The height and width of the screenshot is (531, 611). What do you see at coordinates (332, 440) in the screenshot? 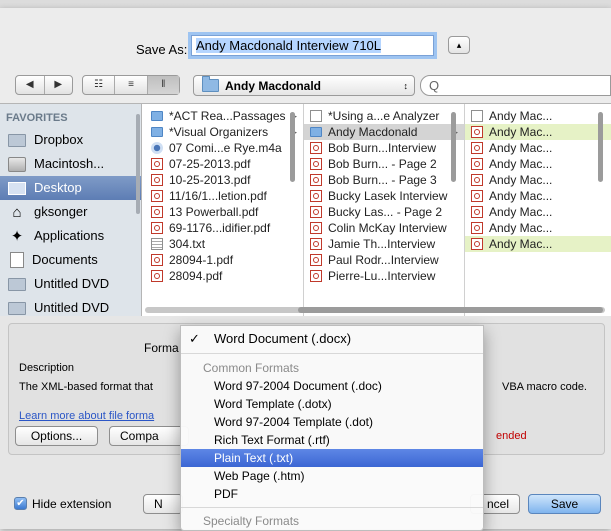
I see `format-item-rtf: Rich Text Format (.rtf)` at bounding box center [332, 440].